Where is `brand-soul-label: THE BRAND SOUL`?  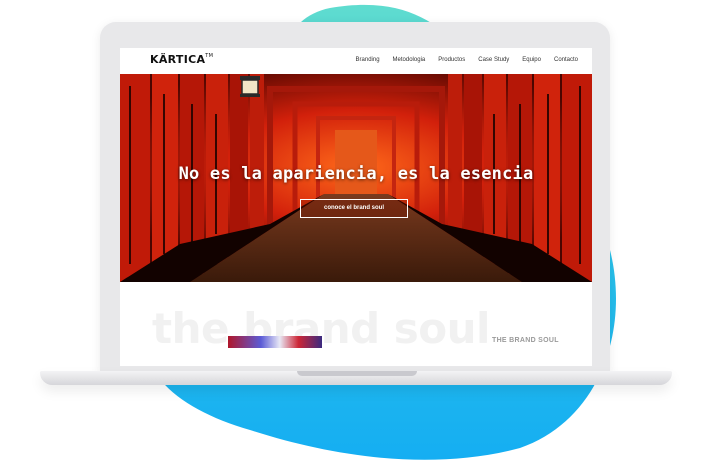
brand-soul-label: THE BRAND SOUL is located at coordinates (525, 340).